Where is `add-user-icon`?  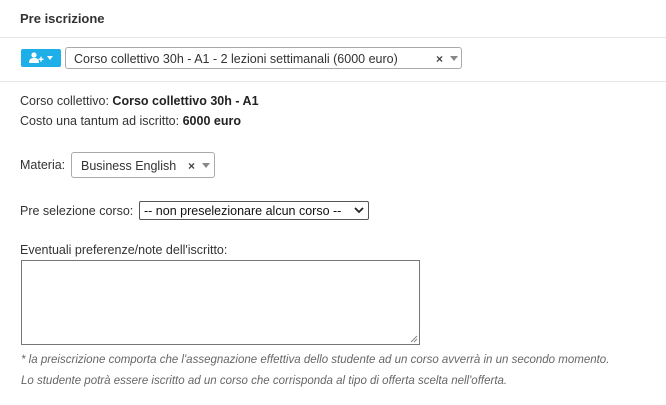 add-user-icon is located at coordinates (41, 57).